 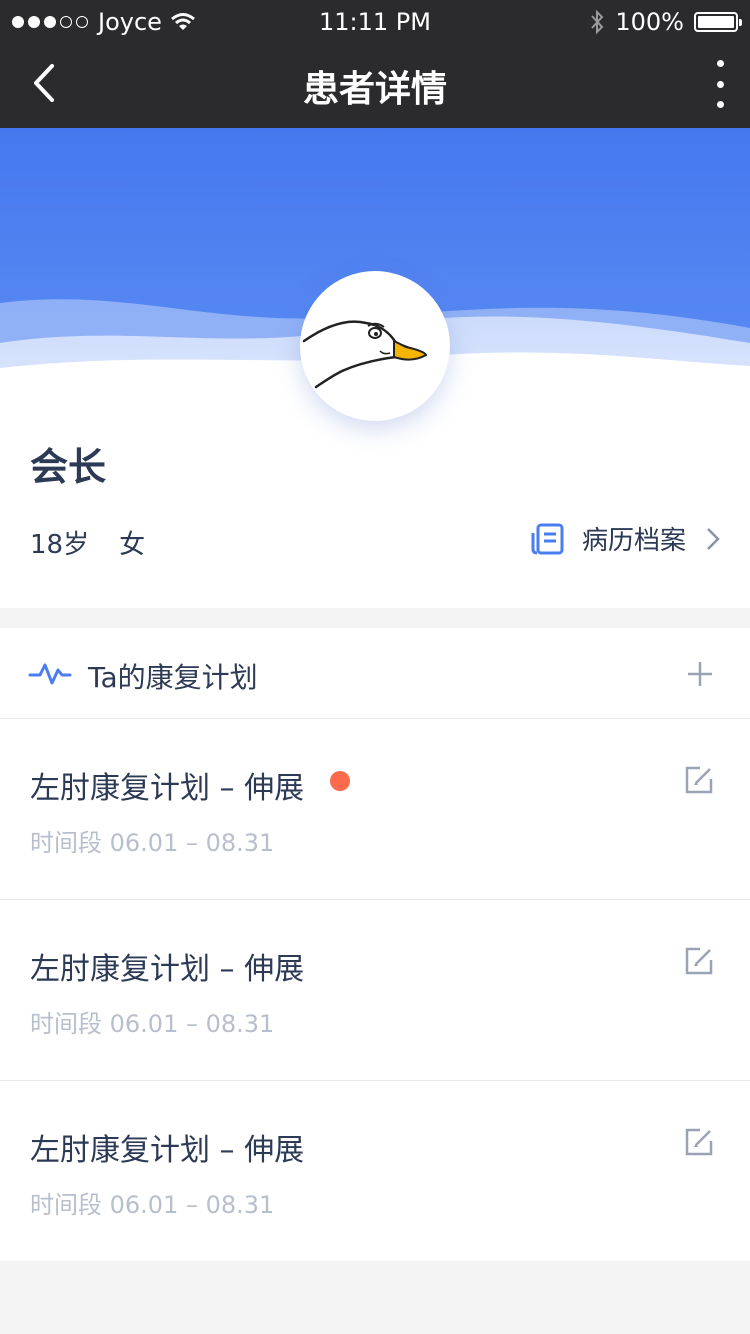 I want to click on medical-records-link: 病历档案, so click(x=625, y=538).